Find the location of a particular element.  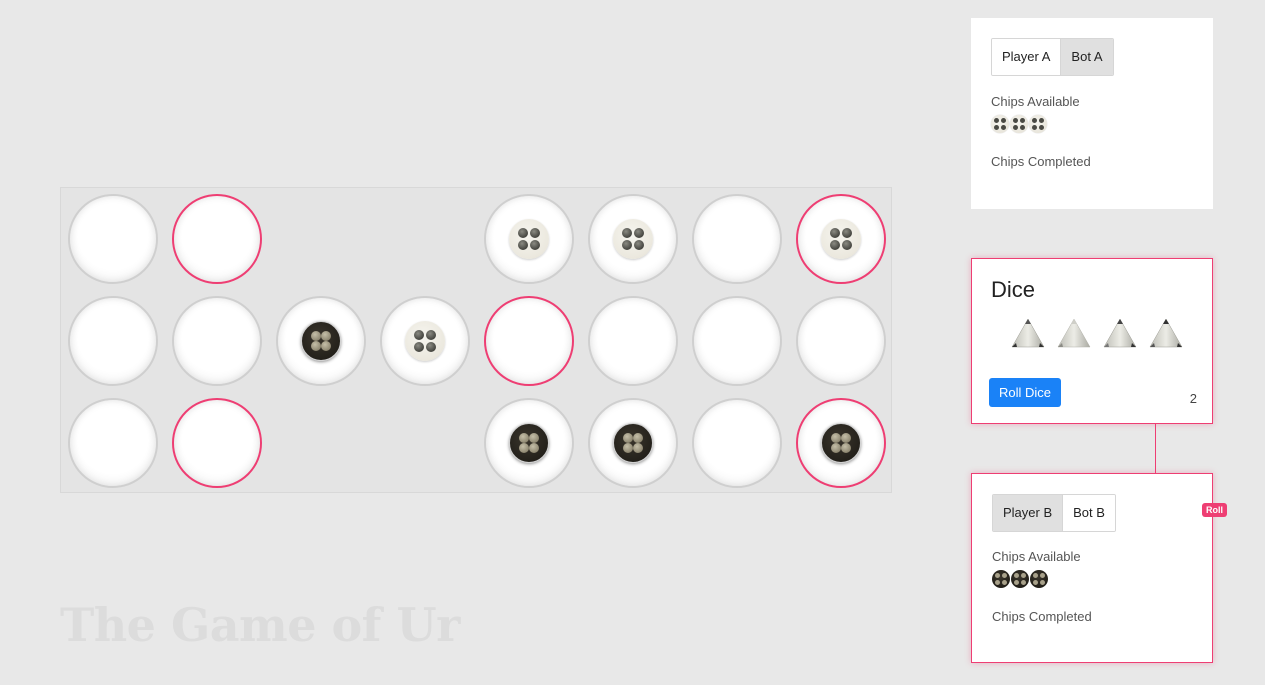

roll-dice-button: Roll Dice is located at coordinates (1025, 392).